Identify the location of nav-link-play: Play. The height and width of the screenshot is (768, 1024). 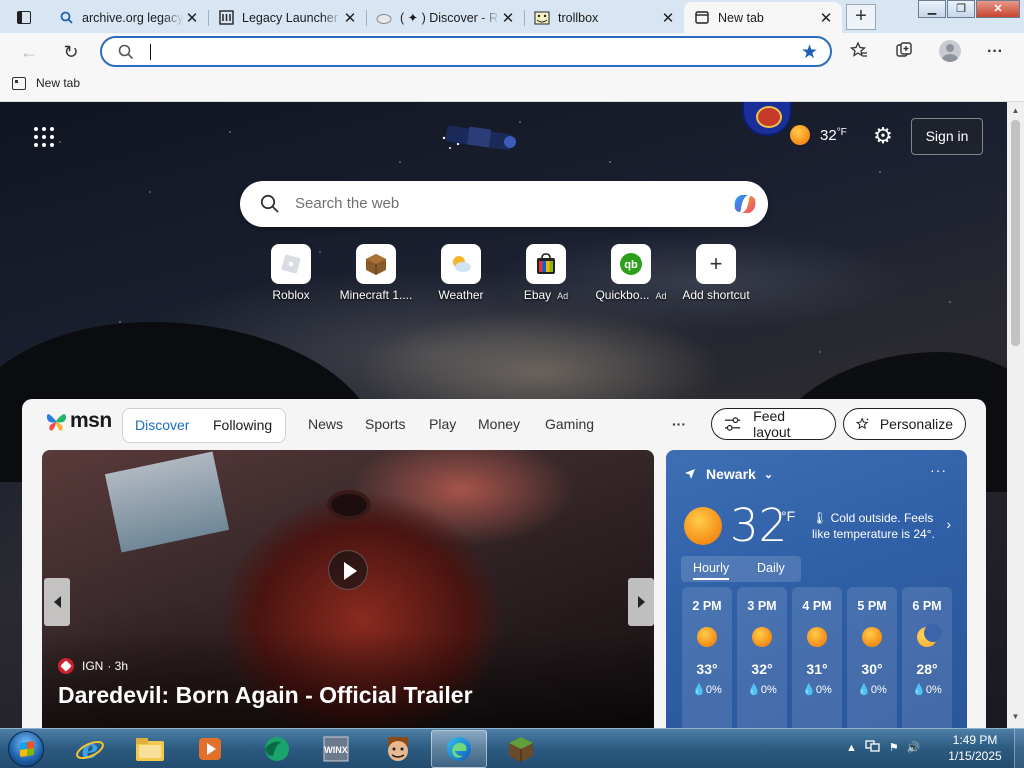
(442, 424).